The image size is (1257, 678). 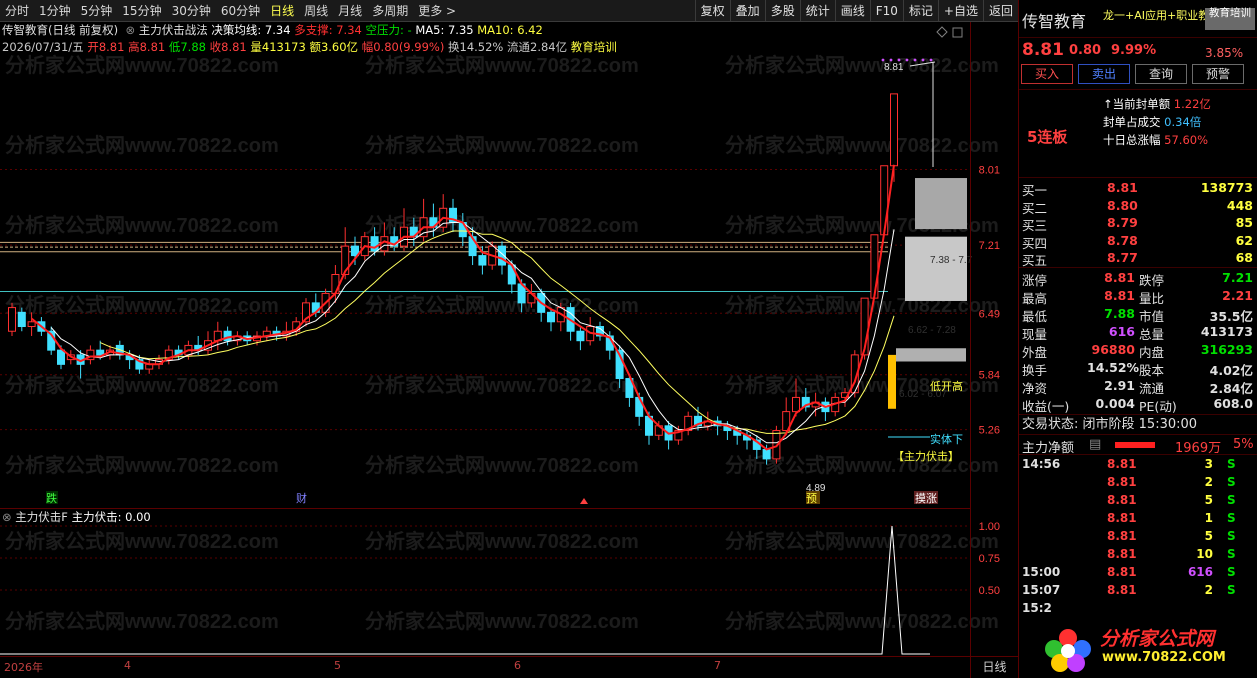 What do you see at coordinates (1152, 388) in the screenshot?
I see `stat-label: 流通` at bounding box center [1152, 388].